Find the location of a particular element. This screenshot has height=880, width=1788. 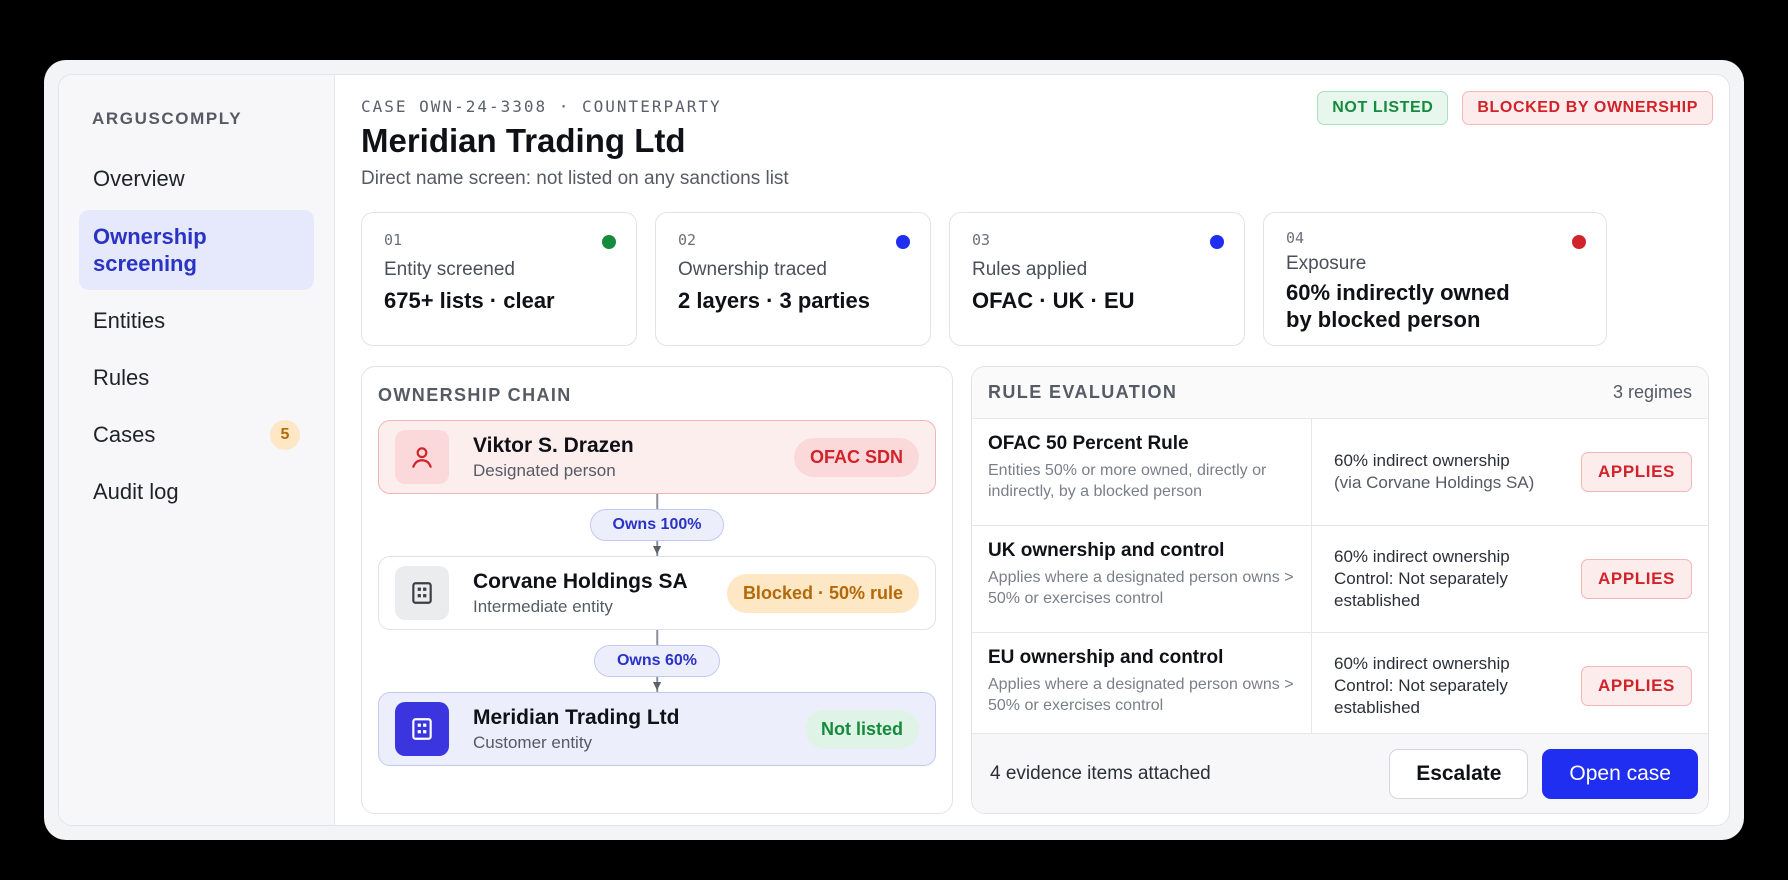

node-role: Intermediate entity is located at coordinates (543, 606).